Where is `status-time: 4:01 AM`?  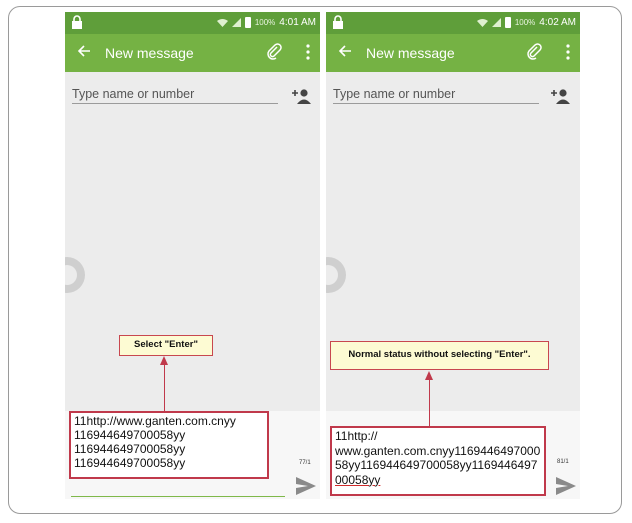 status-time: 4:01 AM is located at coordinates (297, 22).